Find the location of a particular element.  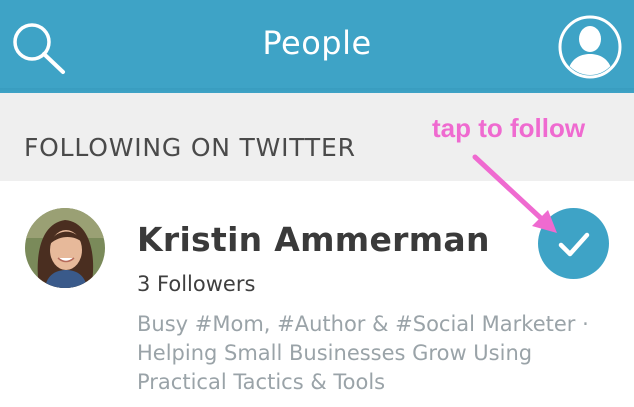

avatar-image is located at coordinates (65, 248).